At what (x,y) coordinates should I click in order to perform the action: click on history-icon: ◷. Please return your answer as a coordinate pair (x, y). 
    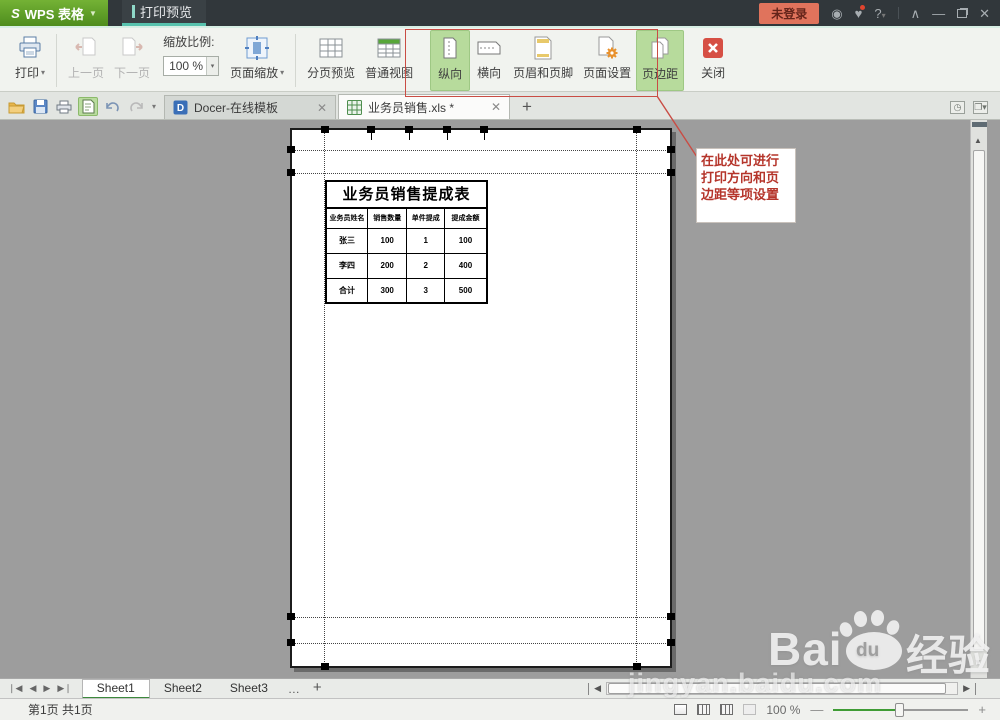
    Looking at the image, I should click on (957, 107).